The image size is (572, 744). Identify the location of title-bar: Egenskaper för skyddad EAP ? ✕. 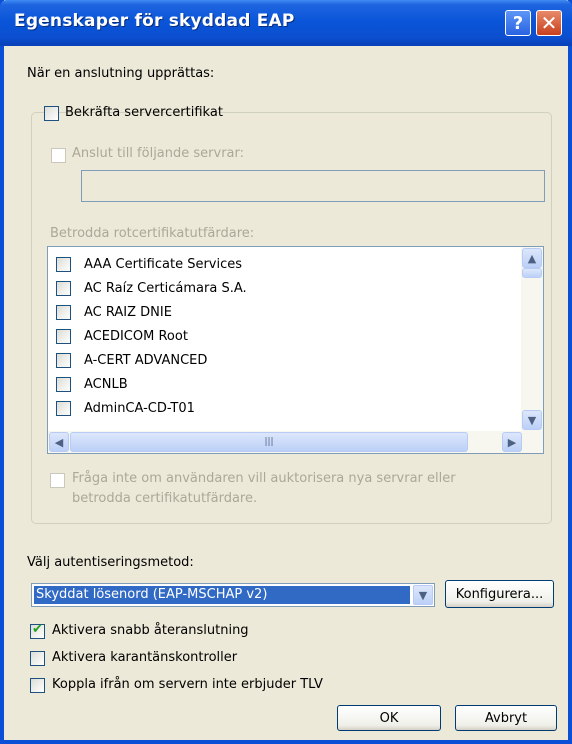
(286, 23).